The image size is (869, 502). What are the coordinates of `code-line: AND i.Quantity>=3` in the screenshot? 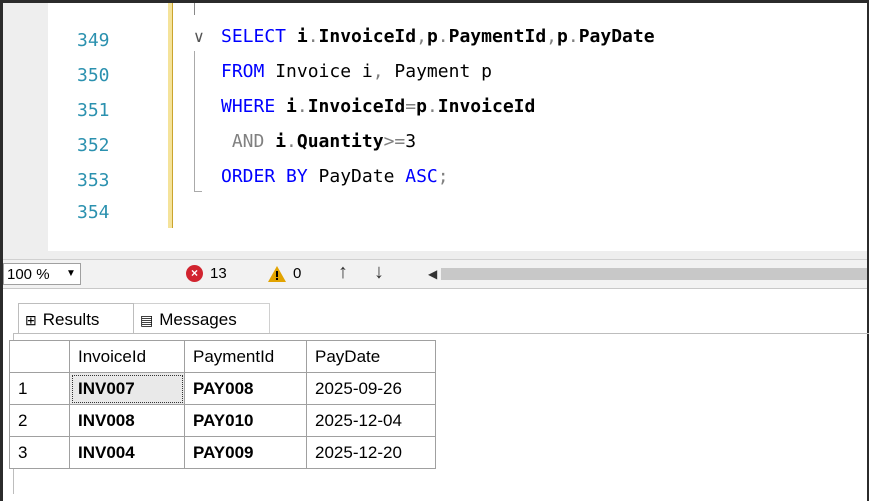 It's located at (318, 142).